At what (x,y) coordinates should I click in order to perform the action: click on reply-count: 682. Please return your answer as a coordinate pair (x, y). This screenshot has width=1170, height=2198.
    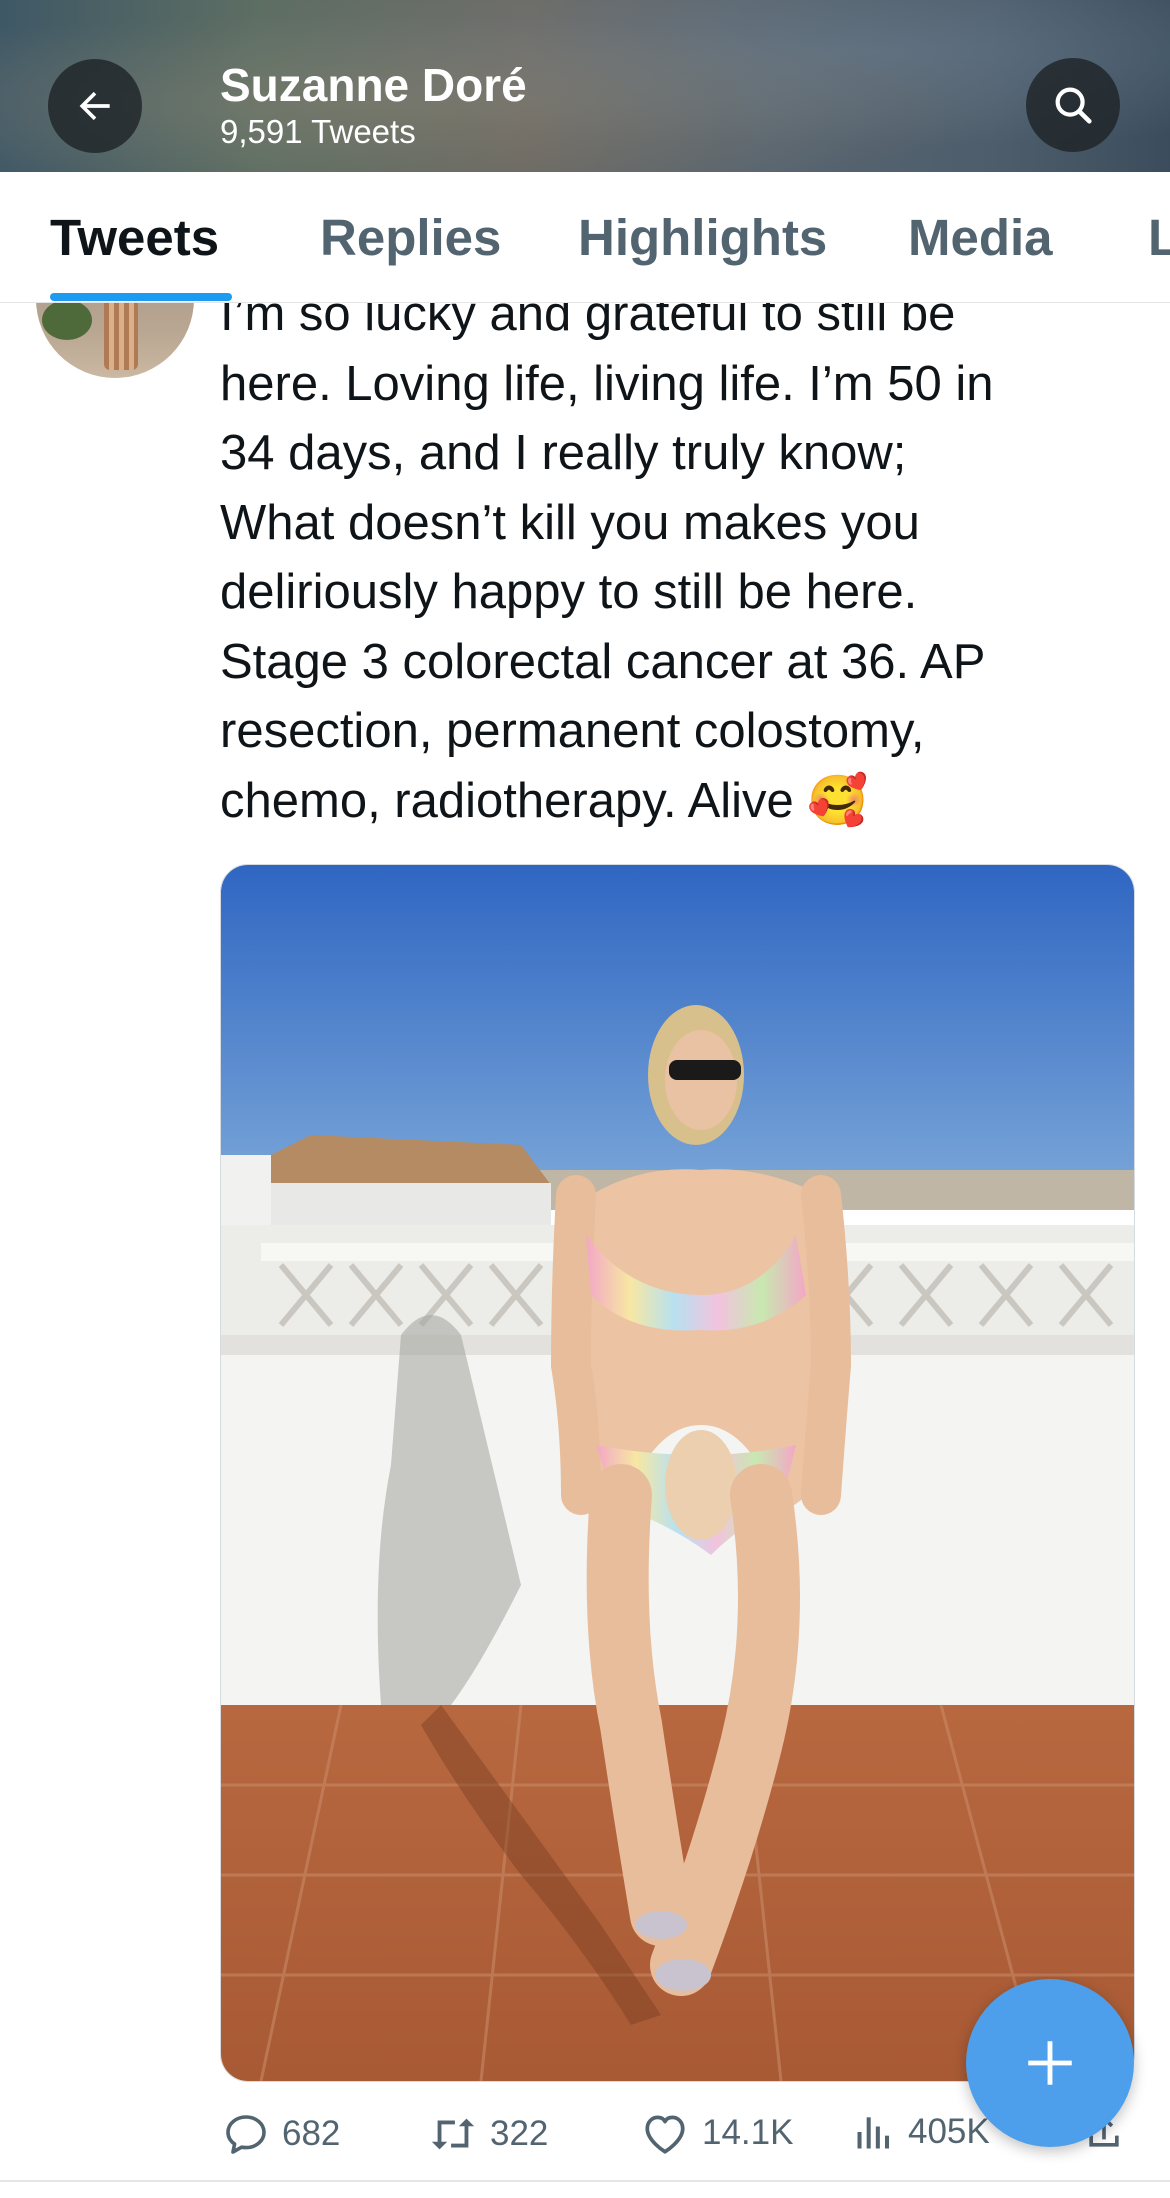
    Looking at the image, I should click on (311, 2133).